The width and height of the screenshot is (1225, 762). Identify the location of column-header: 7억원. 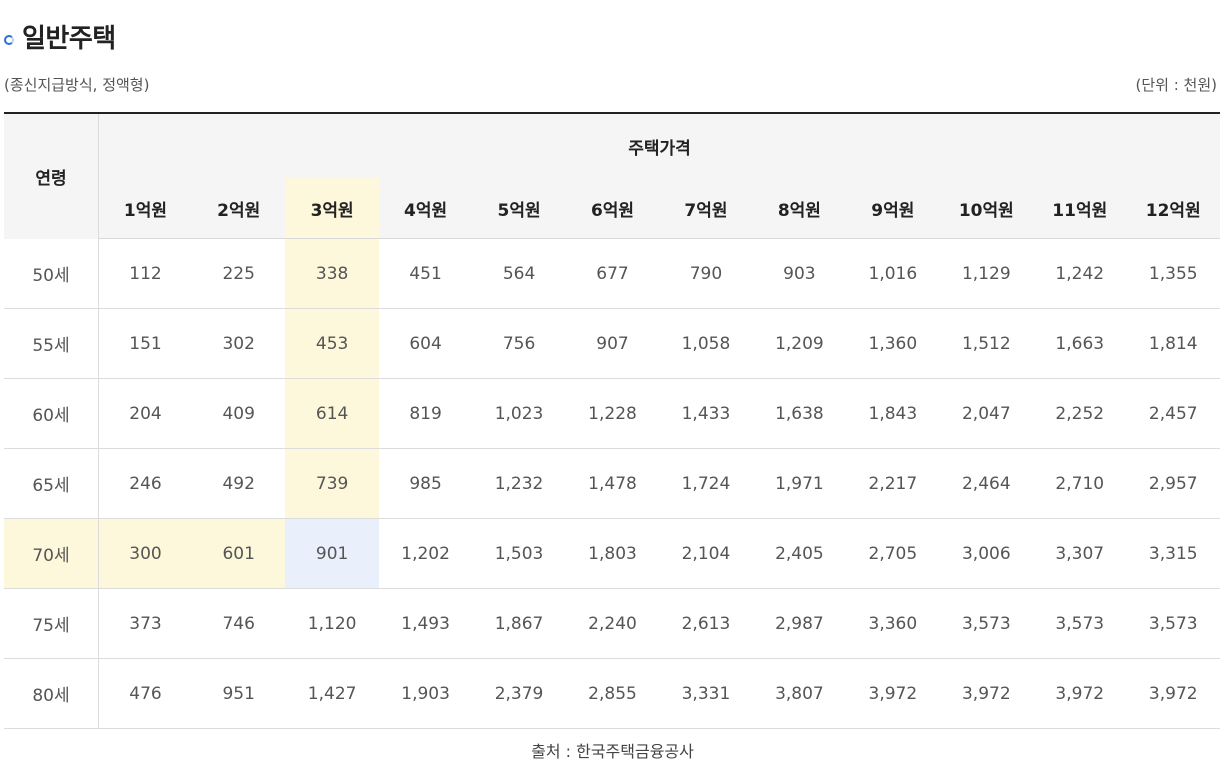
(706, 208).